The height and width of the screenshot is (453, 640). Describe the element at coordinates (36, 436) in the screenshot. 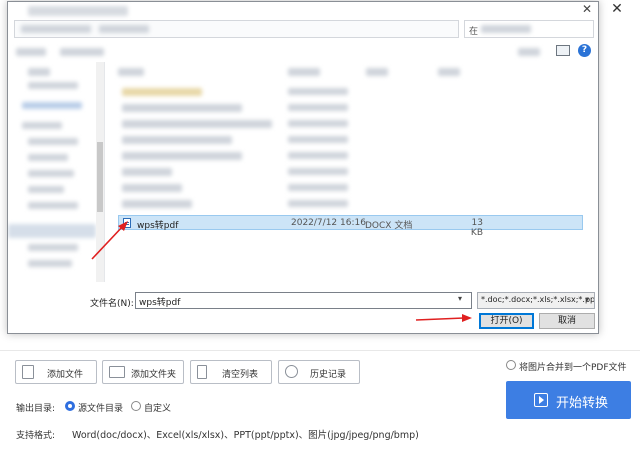

I see `formats-label: 支持格式:` at that location.